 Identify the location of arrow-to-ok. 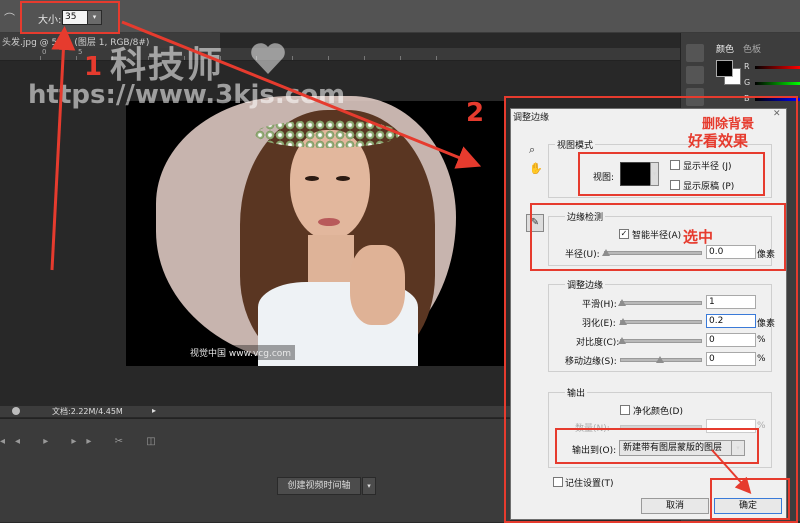
(731, 471).